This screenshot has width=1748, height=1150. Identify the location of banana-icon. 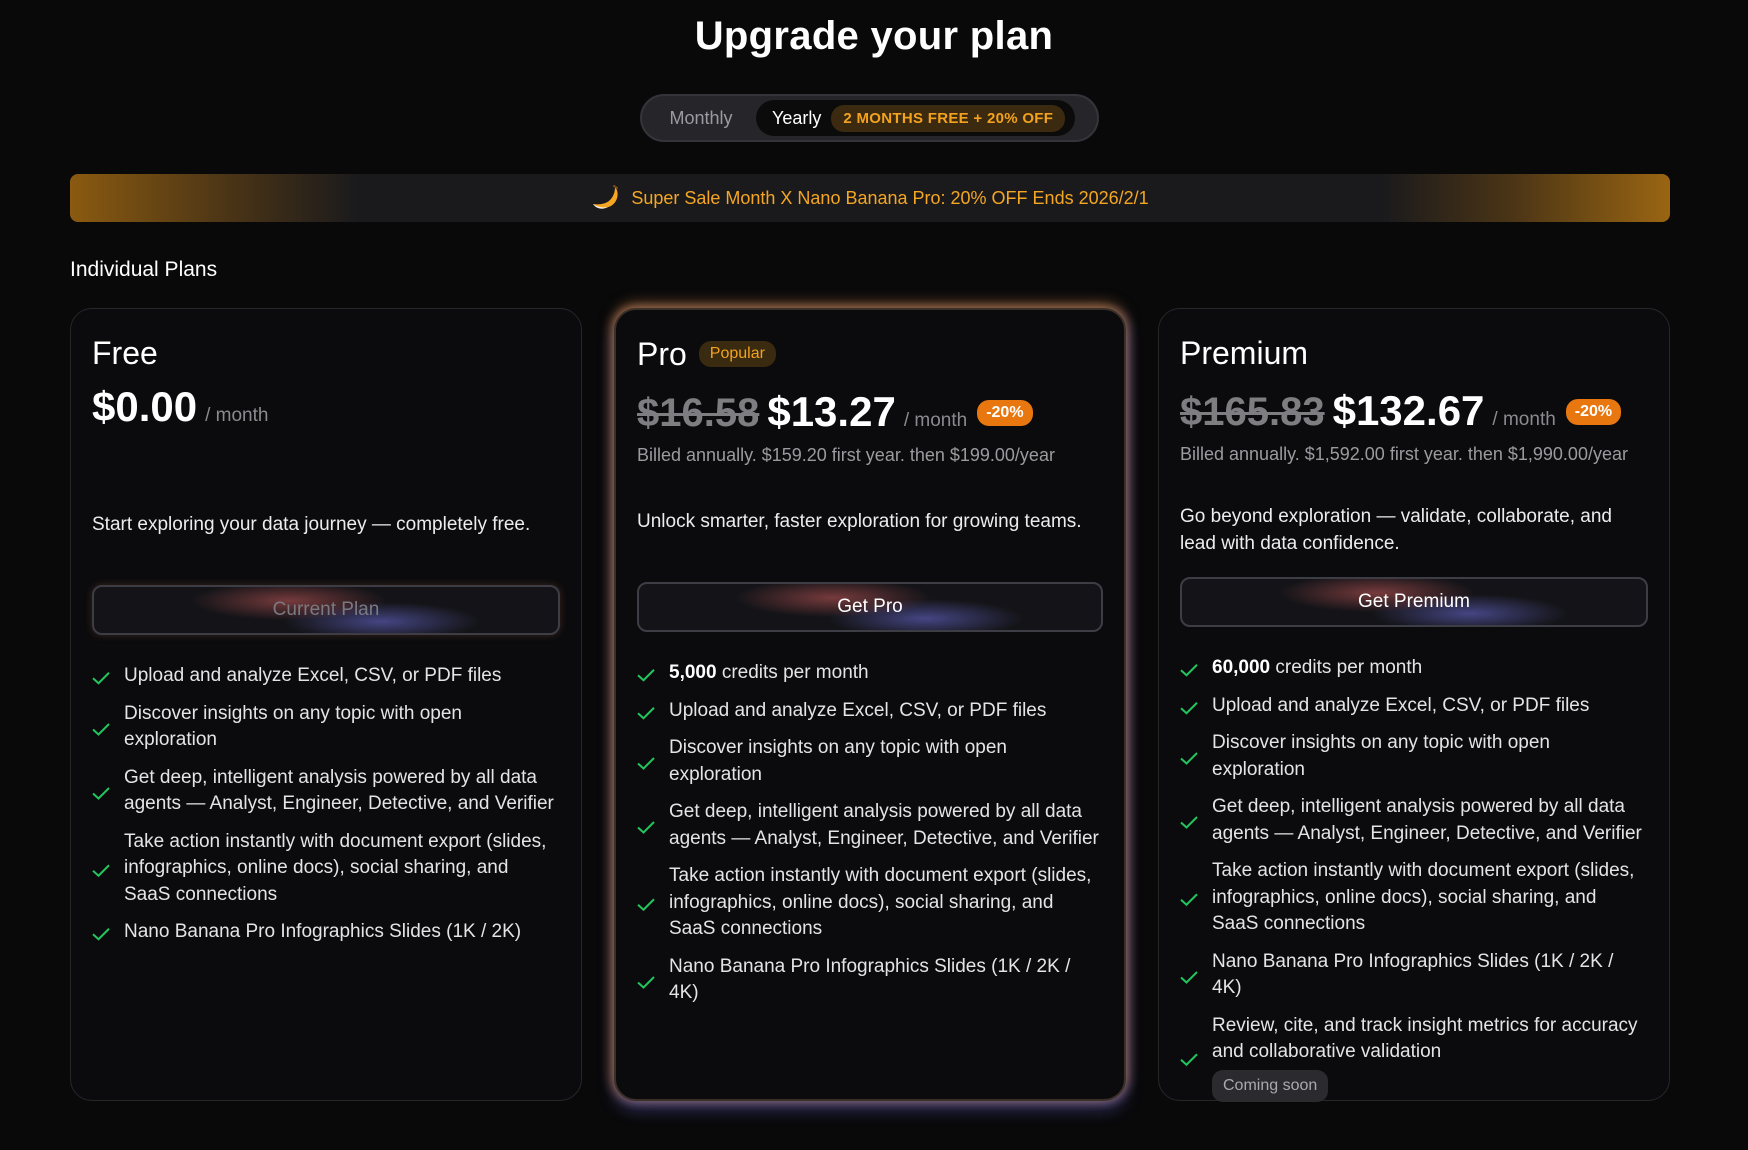
(606, 197).